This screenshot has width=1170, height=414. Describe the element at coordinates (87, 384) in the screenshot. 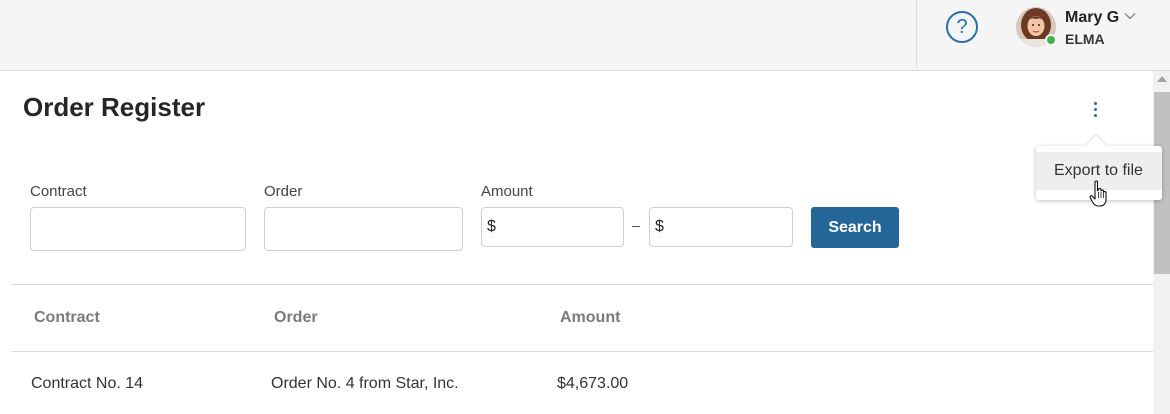

I see `row-contract-cell: Contract No. 14` at that location.